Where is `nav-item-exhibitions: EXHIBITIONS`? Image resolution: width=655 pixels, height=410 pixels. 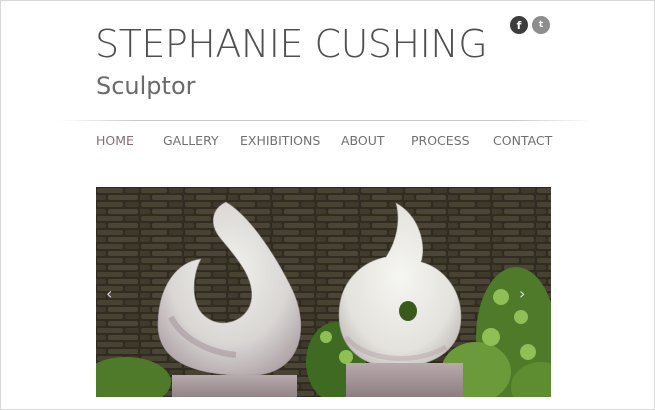 nav-item-exhibitions: EXHIBITIONS is located at coordinates (280, 140).